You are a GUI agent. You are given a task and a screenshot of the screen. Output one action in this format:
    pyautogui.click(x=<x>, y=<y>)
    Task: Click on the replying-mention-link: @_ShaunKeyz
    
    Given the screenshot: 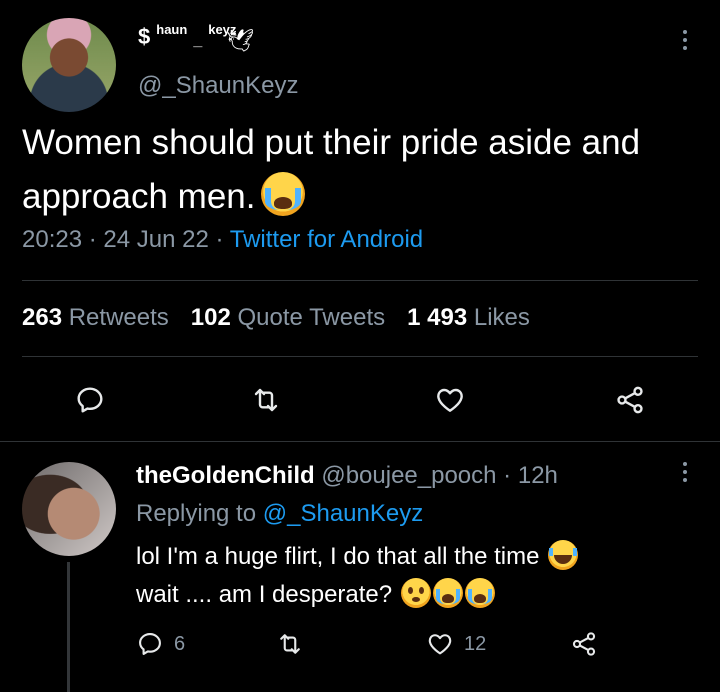 What is the action you would take?
    pyautogui.click(x=343, y=513)
    